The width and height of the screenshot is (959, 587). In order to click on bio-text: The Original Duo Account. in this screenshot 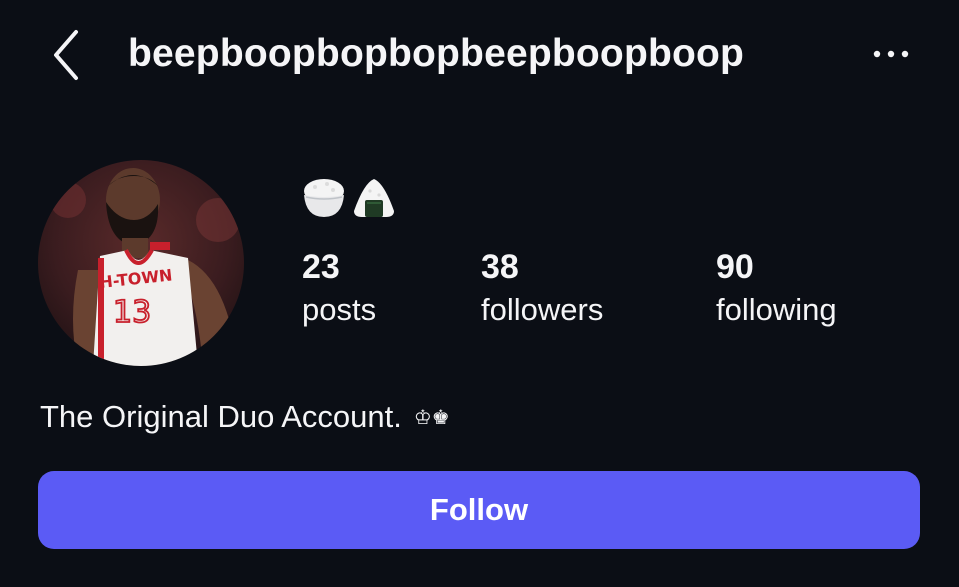, I will do `click(221, 416)`.